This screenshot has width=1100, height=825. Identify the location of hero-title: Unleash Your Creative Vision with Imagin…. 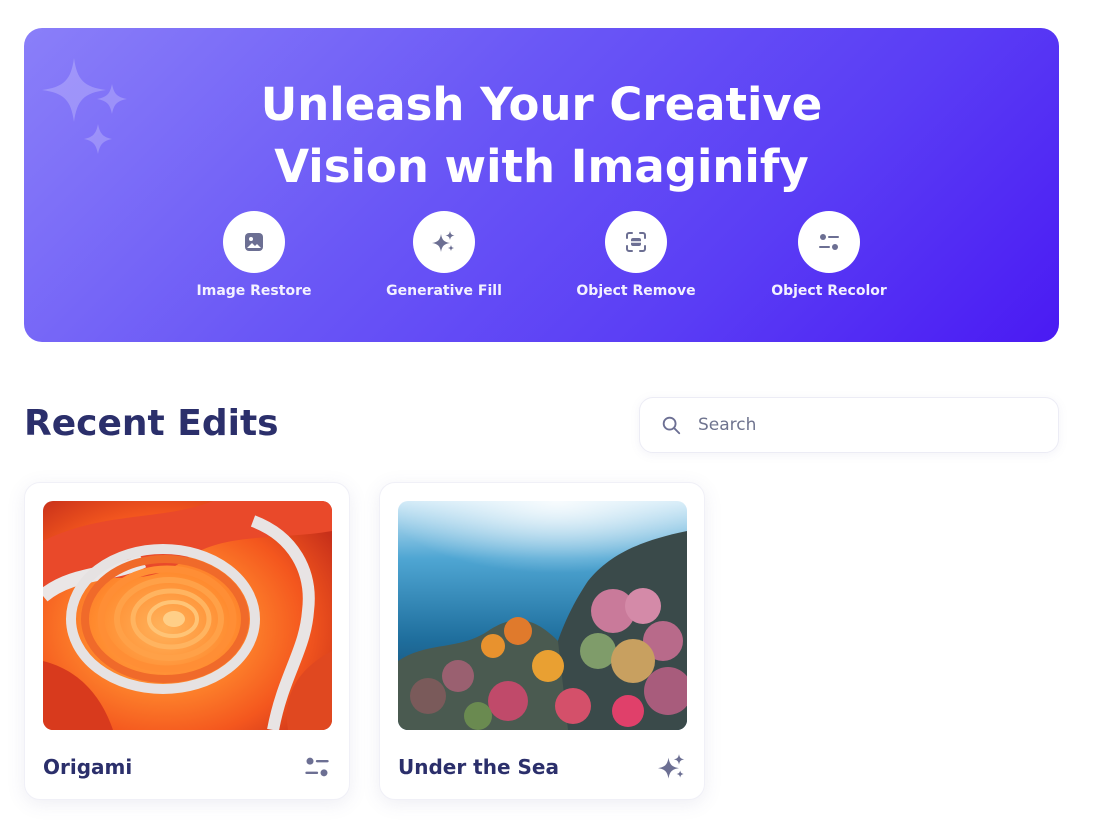
(541, 136).